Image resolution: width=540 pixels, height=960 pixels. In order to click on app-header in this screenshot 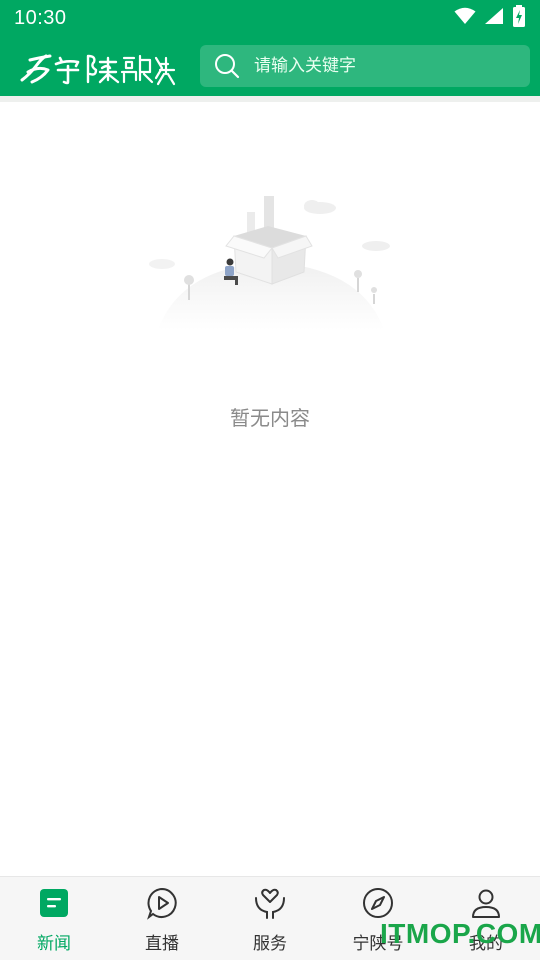, I will do `click(270, 66)`.